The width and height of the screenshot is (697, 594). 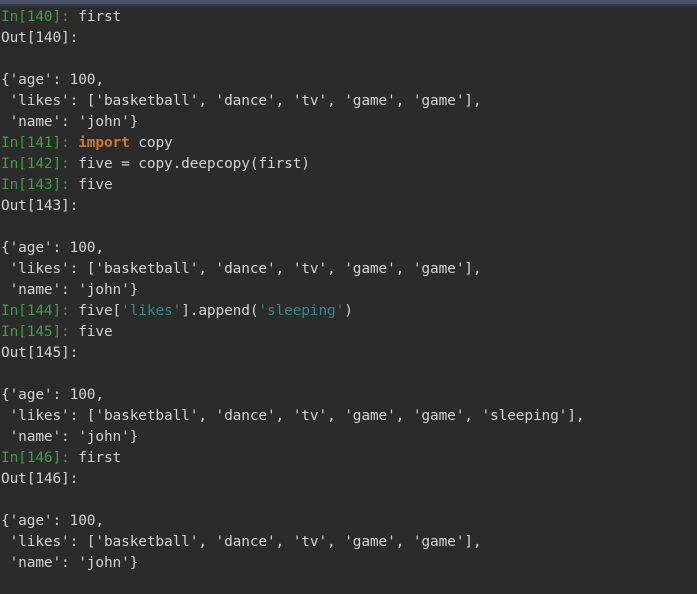 I want to click on code-text: ), so click(x=348, y=311).